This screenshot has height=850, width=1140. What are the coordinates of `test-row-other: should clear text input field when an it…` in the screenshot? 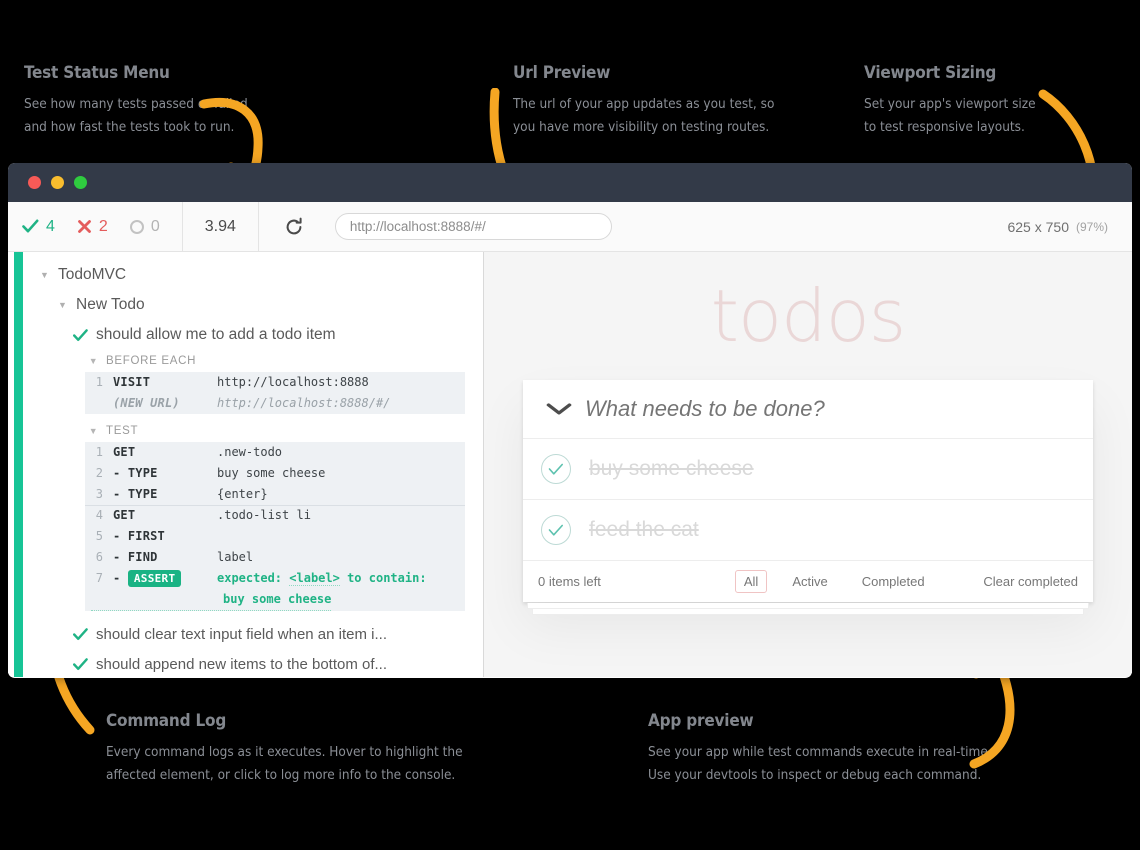 It's located at (253, 634).